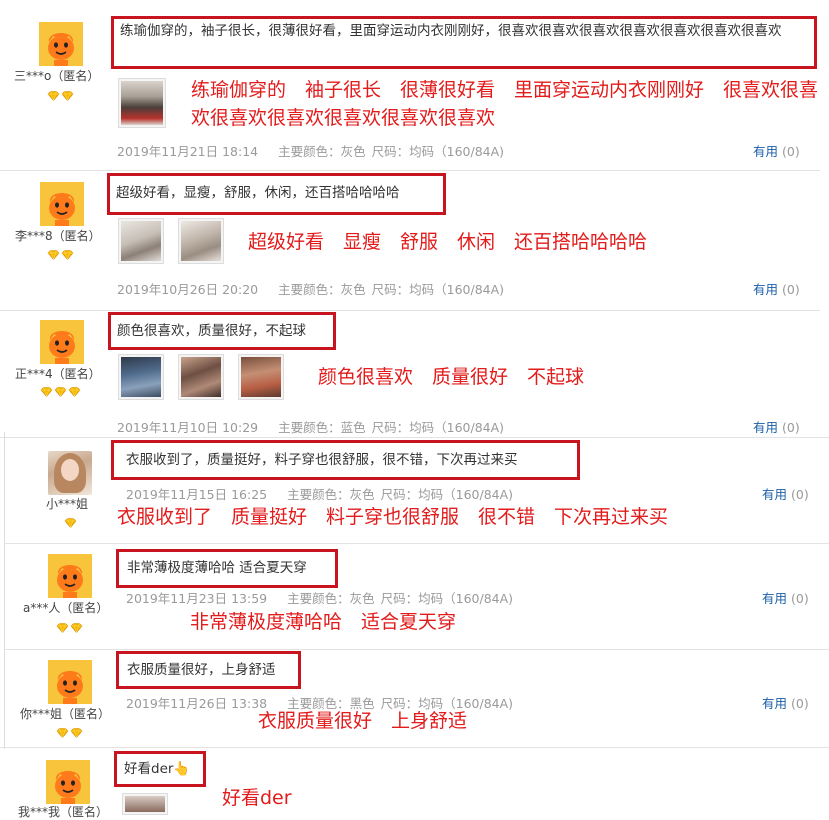  I want to click on username: 三***o（匿名）, so click(57, 76).